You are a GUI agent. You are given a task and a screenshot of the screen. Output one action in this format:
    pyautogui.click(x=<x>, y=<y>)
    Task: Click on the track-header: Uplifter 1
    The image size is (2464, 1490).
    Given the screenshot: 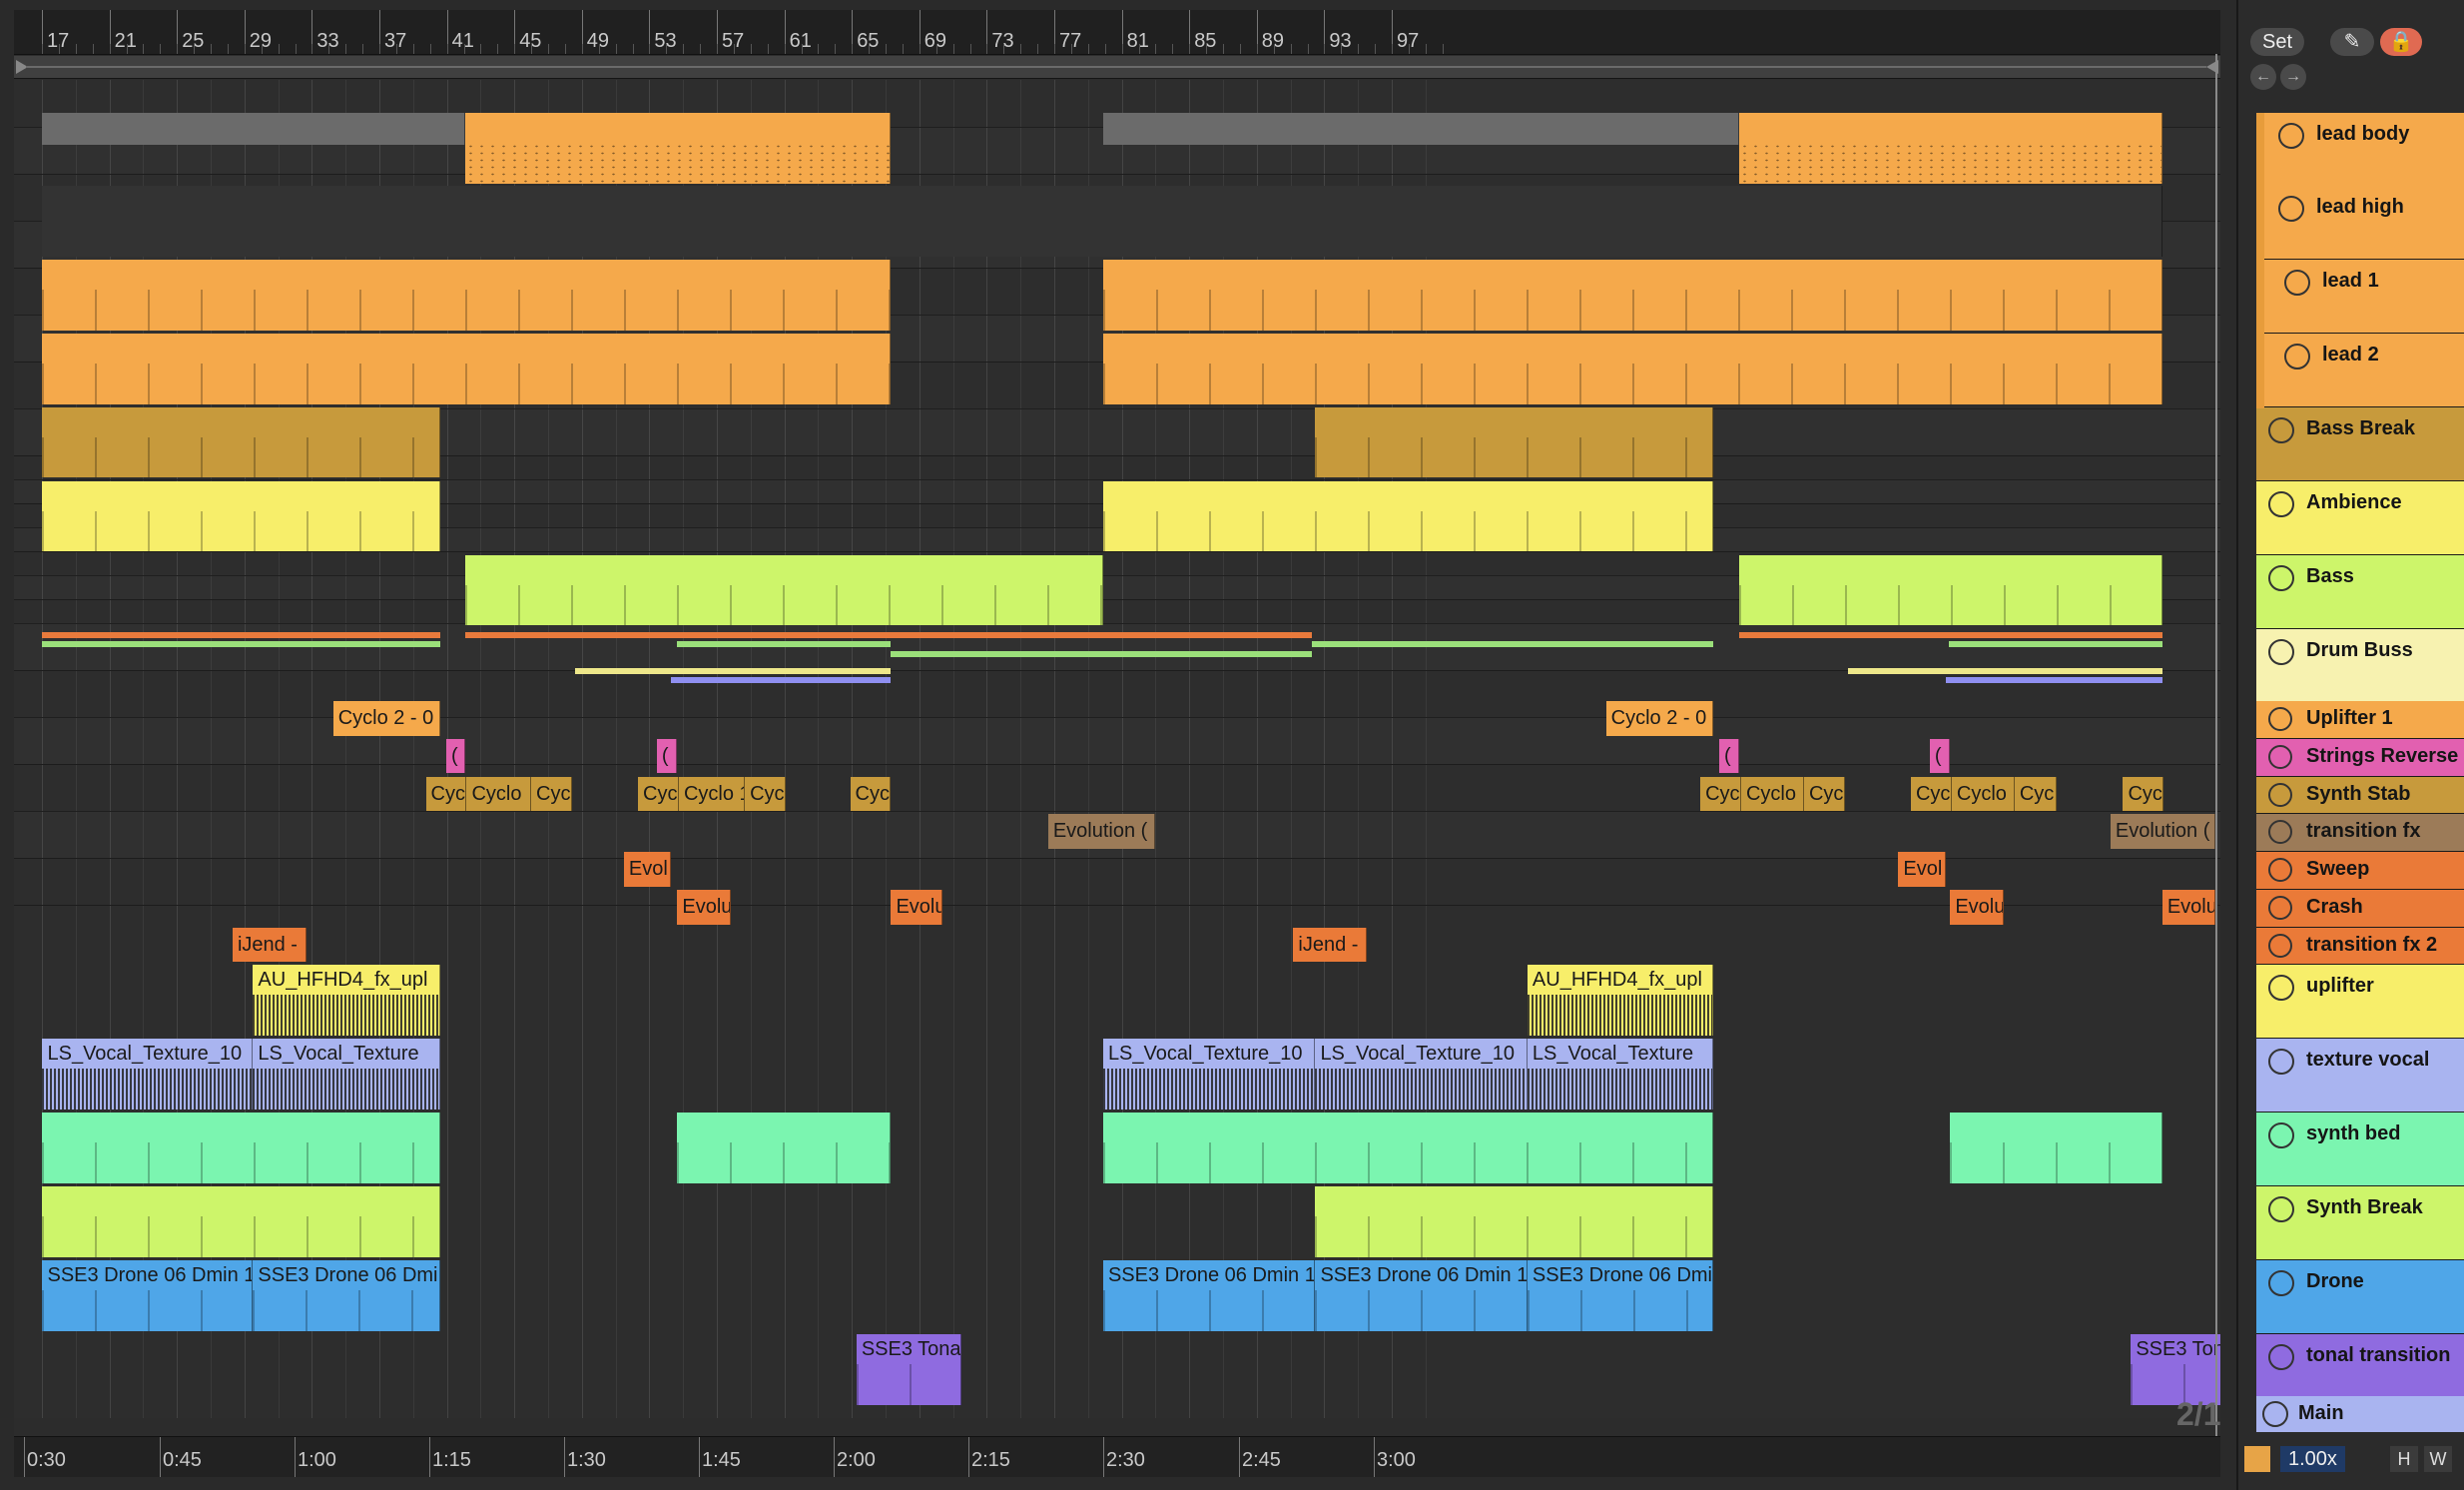 What is the action you would take?
    pyautogui.click(x=2360, y=720)
    